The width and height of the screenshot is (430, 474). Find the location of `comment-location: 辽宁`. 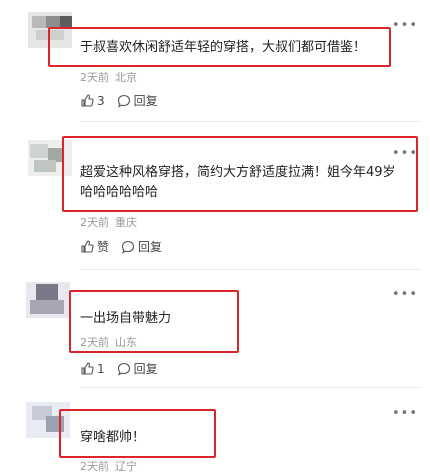

comment-location: 辽宁 is located at coordinates (126, 466).